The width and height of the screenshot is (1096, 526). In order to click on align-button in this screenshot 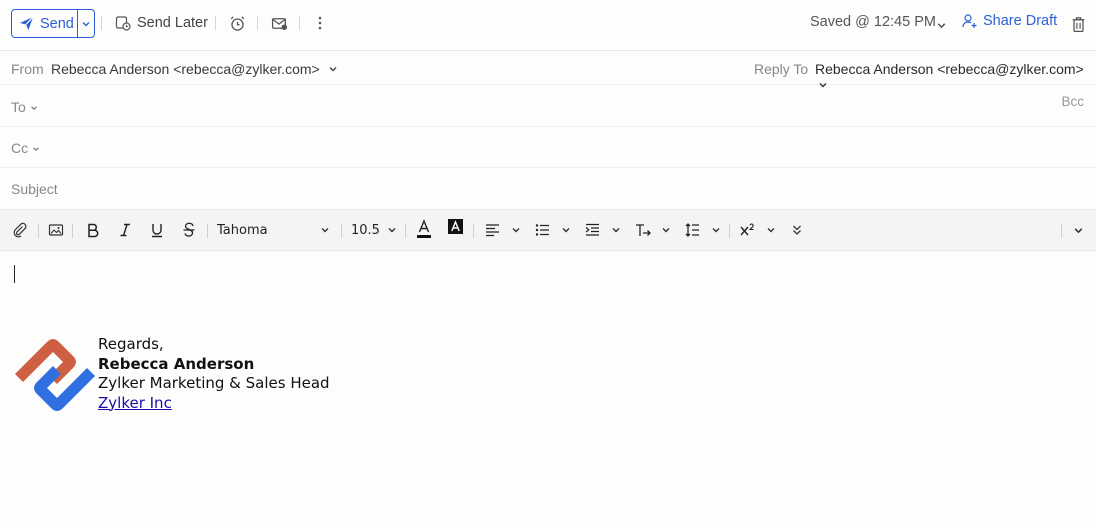, I will do `click(492, 230)`.